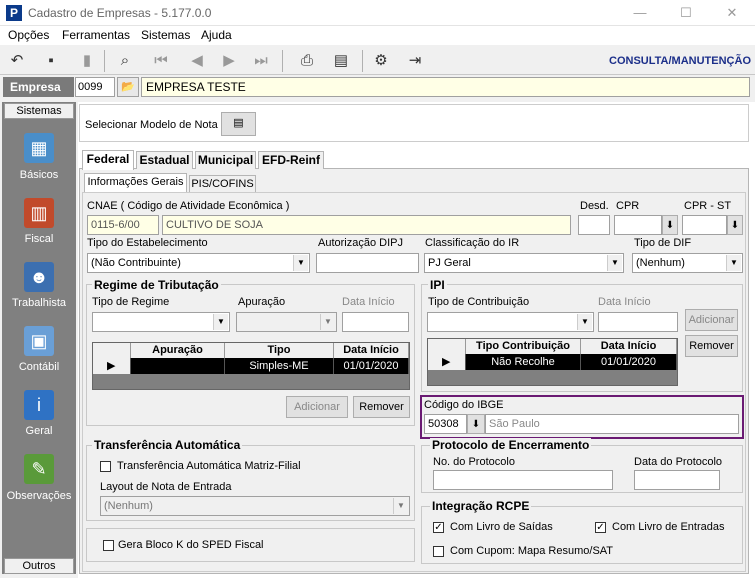 This screenshot has width=755, height=578. Describe the element at coordinates (222, 184) in the screenshot. I see `tab-pis-cofins: PIS/COFINS` at that location.